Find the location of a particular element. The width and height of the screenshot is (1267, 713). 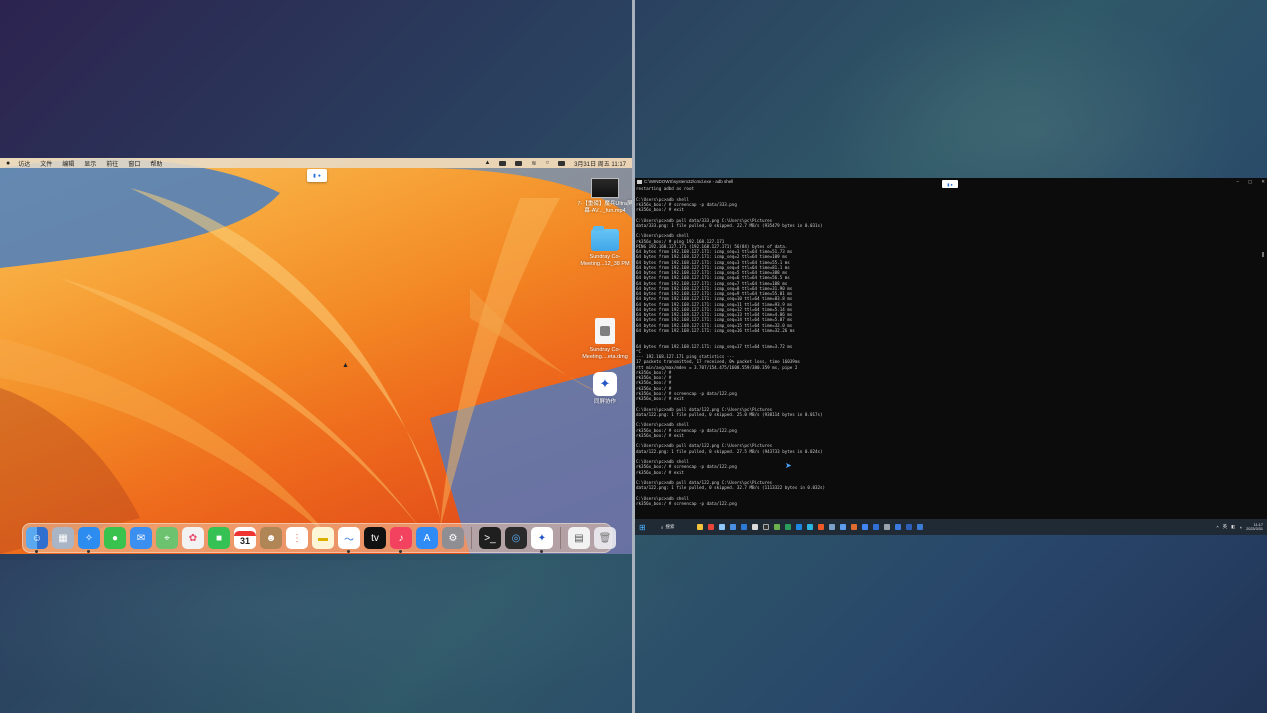

dock-launchpad-icon: ▦ is located at coordinates (63, 538).